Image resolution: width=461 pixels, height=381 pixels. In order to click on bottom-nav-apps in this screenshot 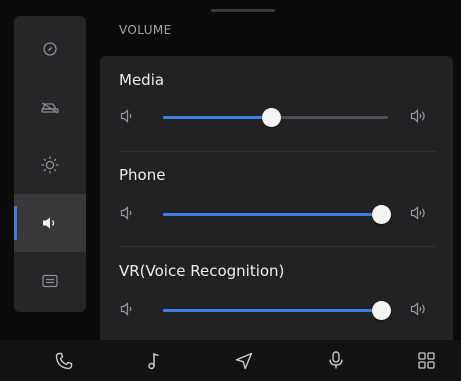, I will do `click(426, 360)`.